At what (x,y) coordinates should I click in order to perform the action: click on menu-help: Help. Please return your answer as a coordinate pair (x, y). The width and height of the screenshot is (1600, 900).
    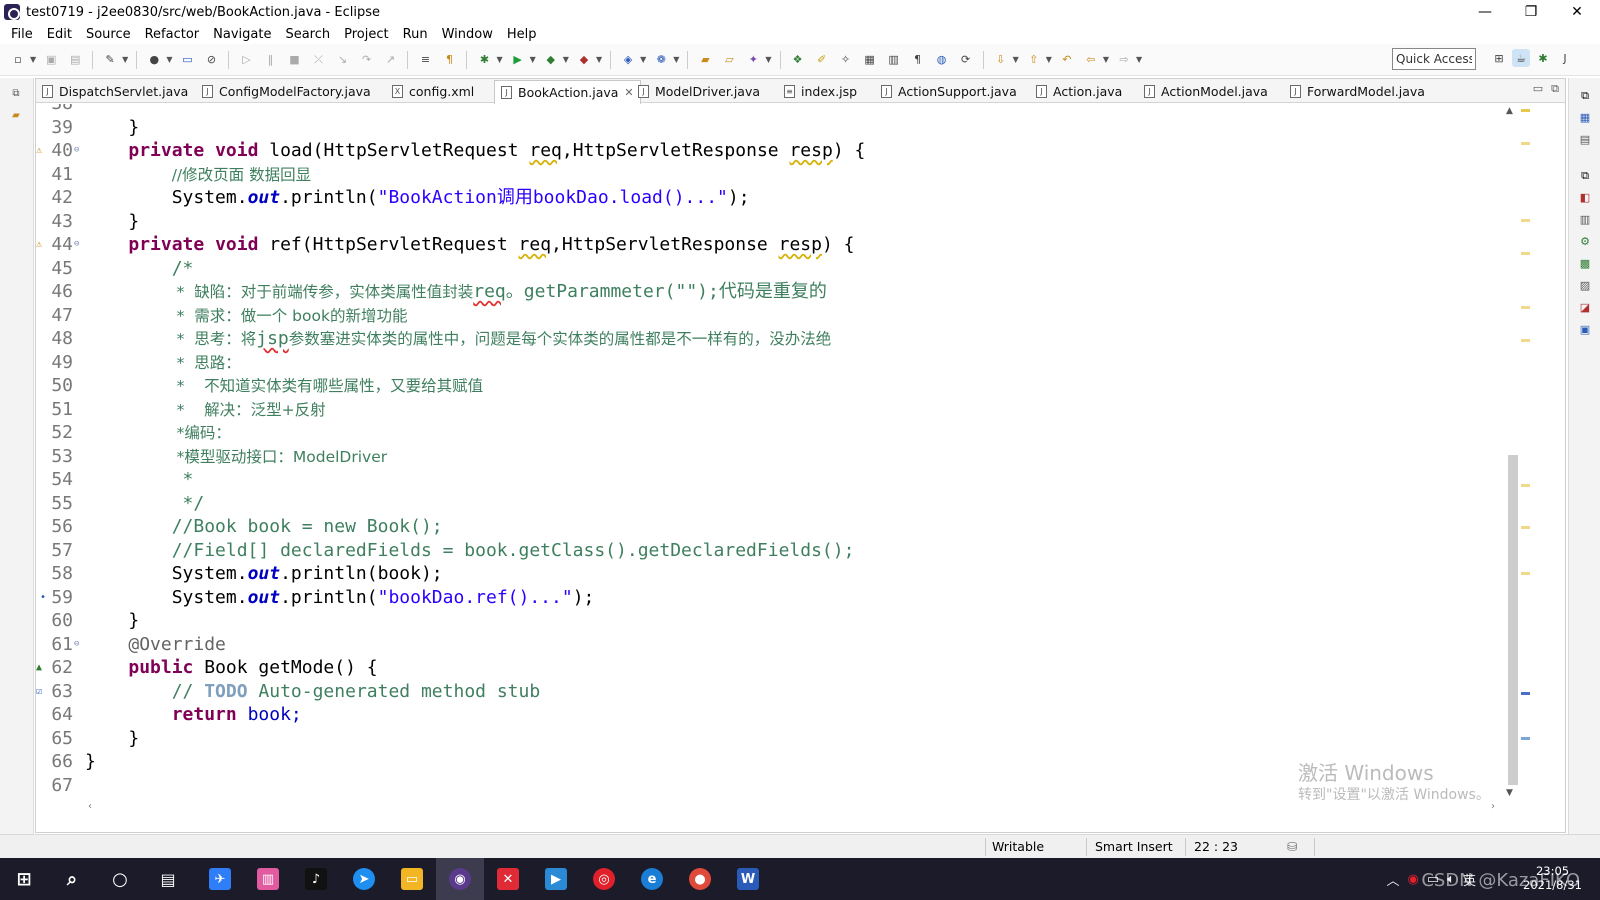
    Looking at the image, I should click on (522, 34).